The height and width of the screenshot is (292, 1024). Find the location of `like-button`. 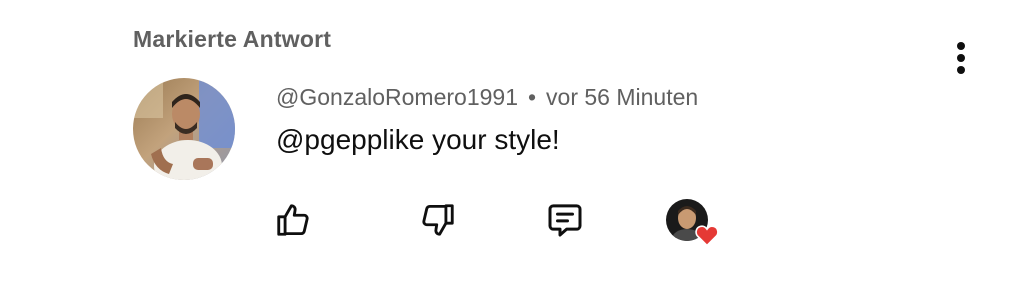

like-button is located at coordinates (293, 220).